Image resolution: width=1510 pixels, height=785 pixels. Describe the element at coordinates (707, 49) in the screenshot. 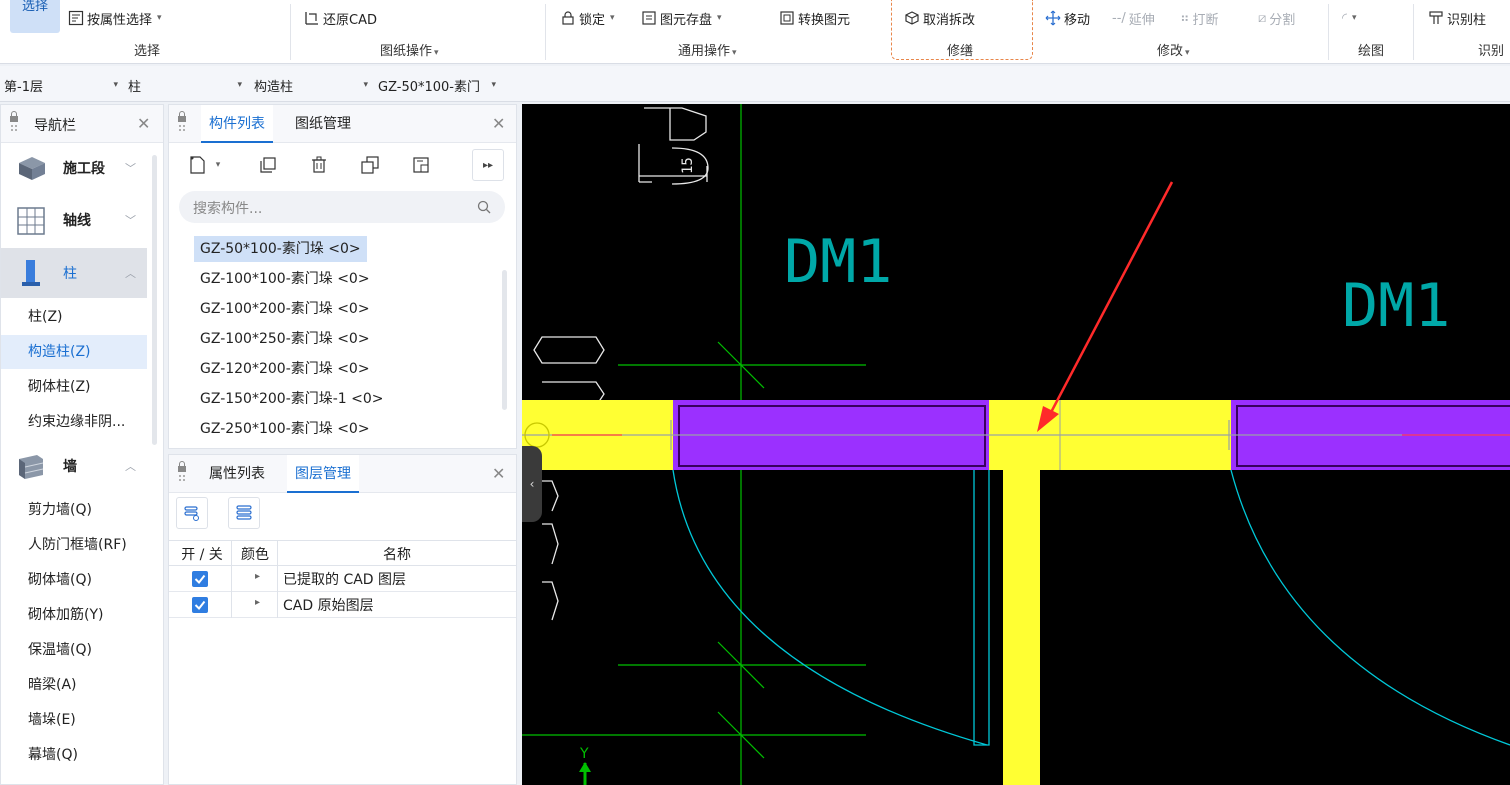

I see `common-ops-group-label: 通用操作 ▾` at that location.